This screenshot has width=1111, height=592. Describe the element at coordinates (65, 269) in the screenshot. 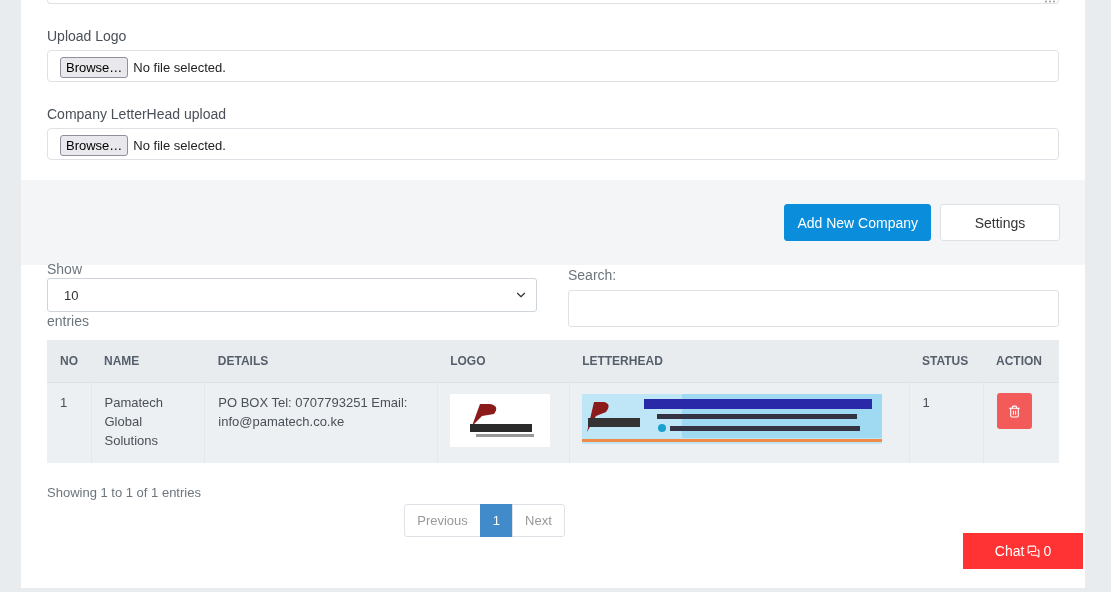

I see `show-label: Show` at that location.